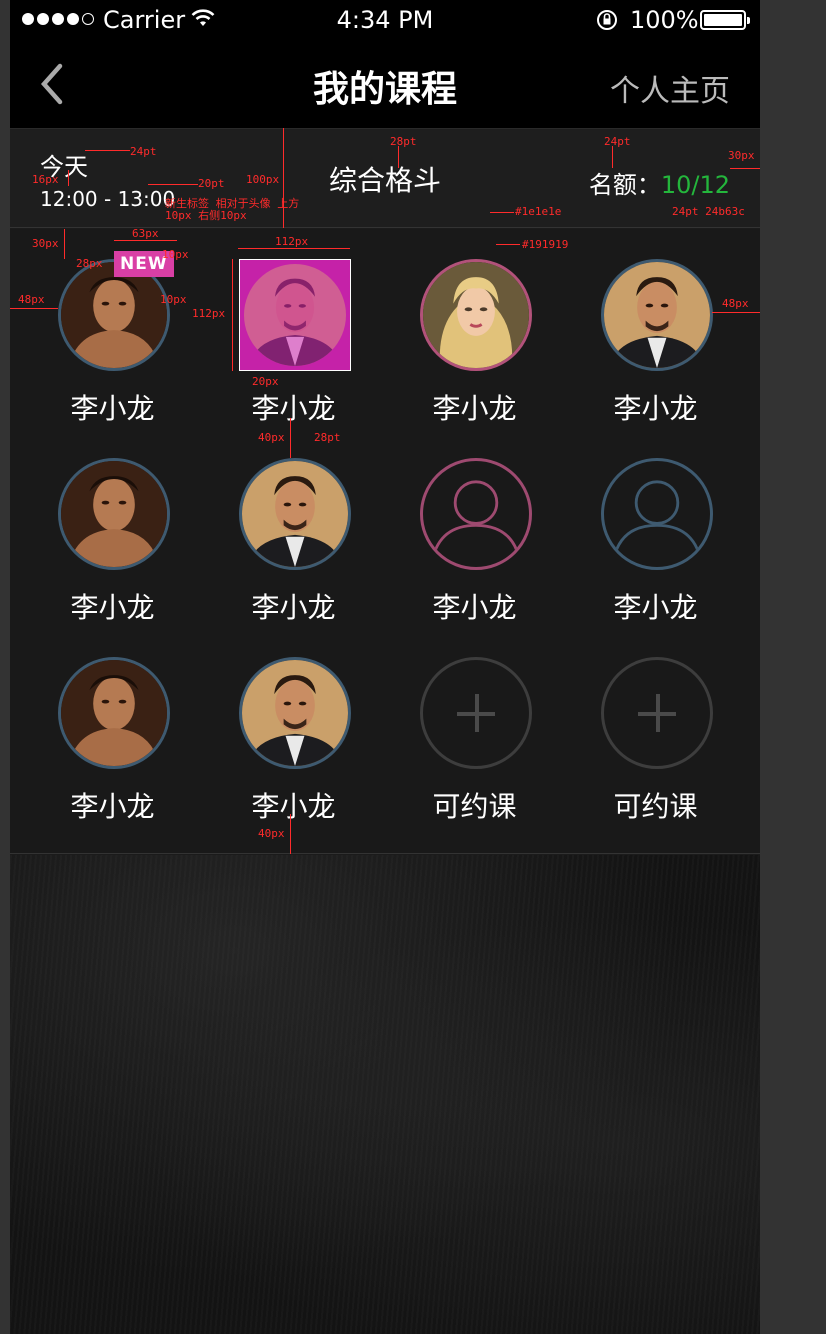  Describe the element at coordinates (89, 263) in the screenshot. I see `annotation: 28px` at that location.